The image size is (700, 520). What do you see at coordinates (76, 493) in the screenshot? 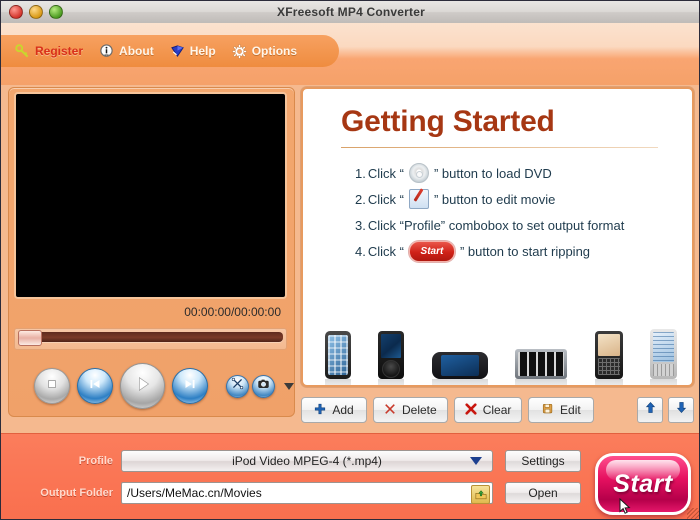
I see `output-folder-label: Output Folder` at bounding box center [76, 493].